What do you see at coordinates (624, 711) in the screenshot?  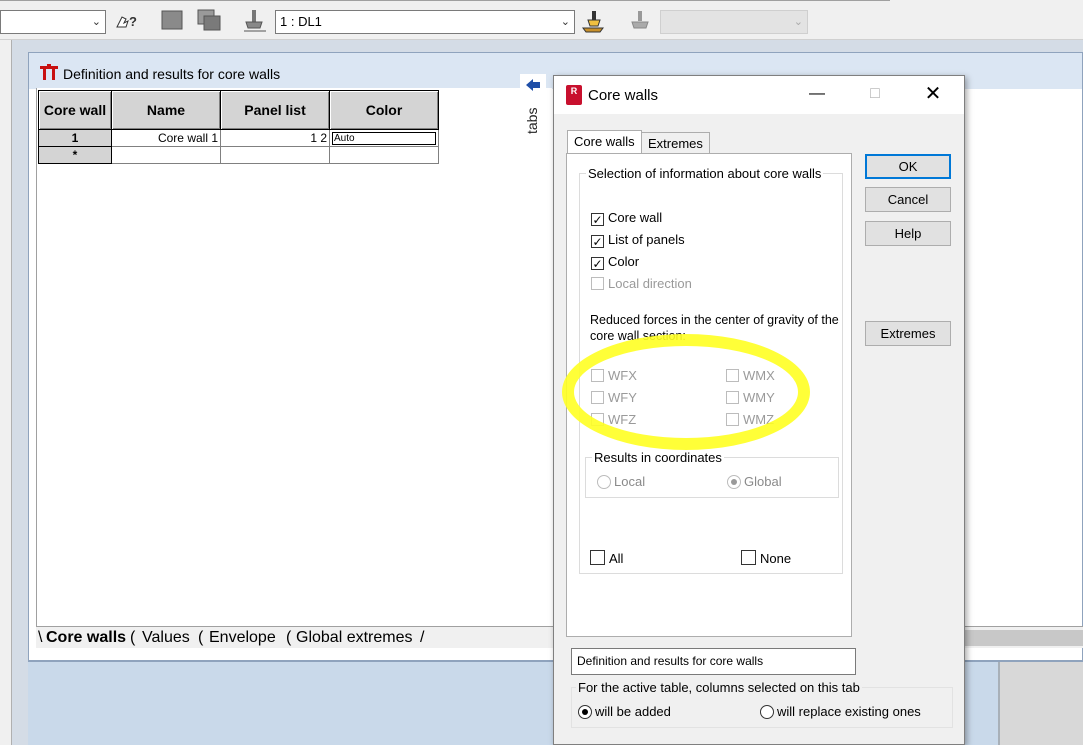 I see `will-be-added-radio: will be added` at bounding box center [624, 711].